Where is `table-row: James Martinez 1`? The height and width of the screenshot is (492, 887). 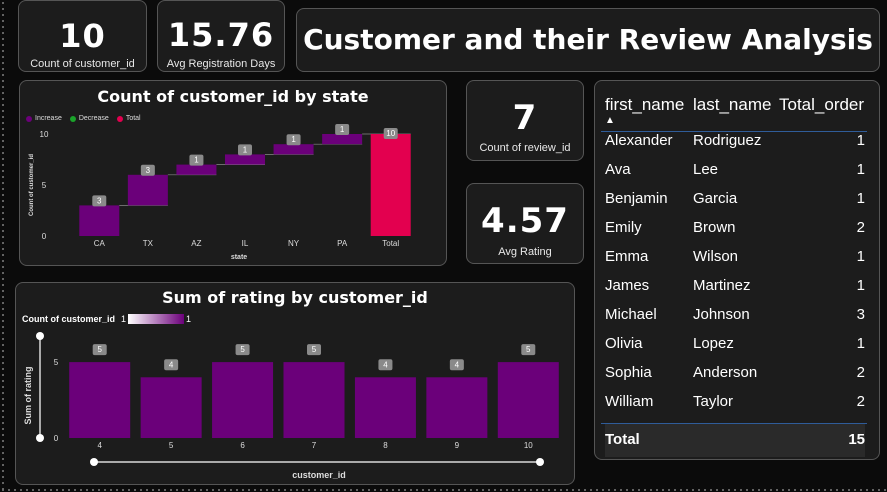 table-row: James Martinez 1 is located at coordinates (735, 285).